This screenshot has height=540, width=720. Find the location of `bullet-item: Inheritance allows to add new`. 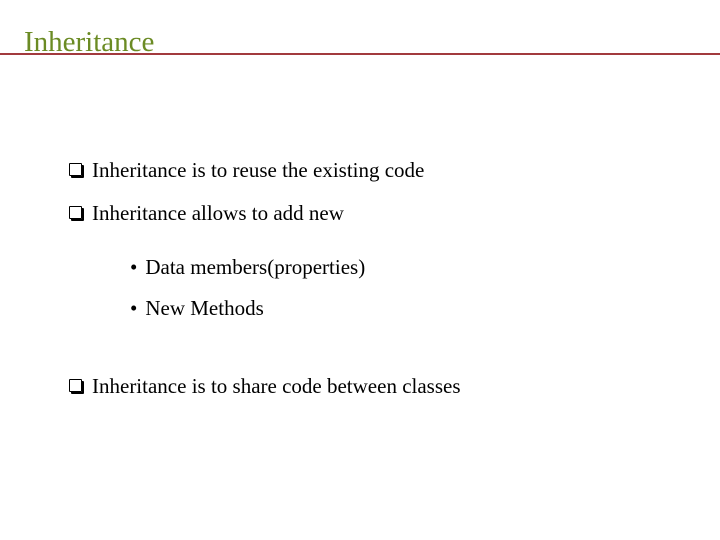

bullet-item: Inheritance allows to add new is located at coordinates (206, 213).